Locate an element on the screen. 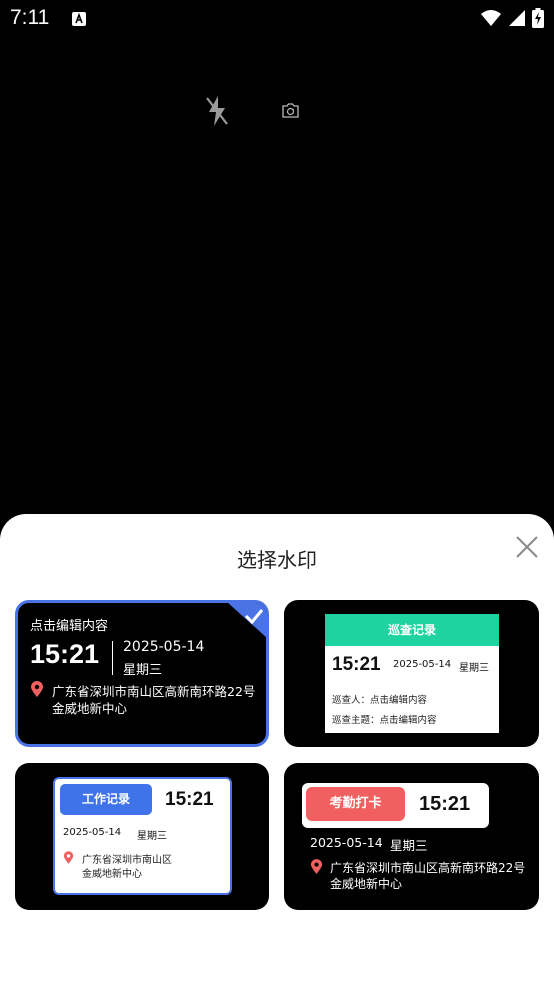 This screenshot has height=984, width=554. inspection-subject-field: 巡查主题：点击编辑内容 is located at coordinates (384, 720).